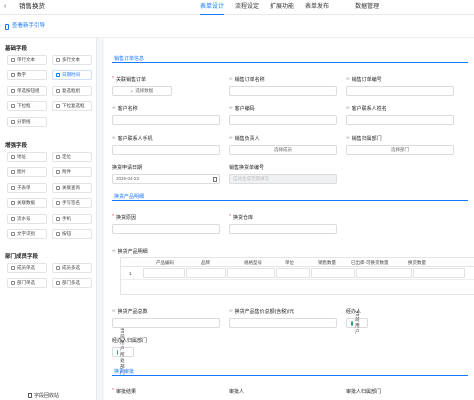 The image size is (474, 400). I want to click on field-image: 图片, so click(27, 172).